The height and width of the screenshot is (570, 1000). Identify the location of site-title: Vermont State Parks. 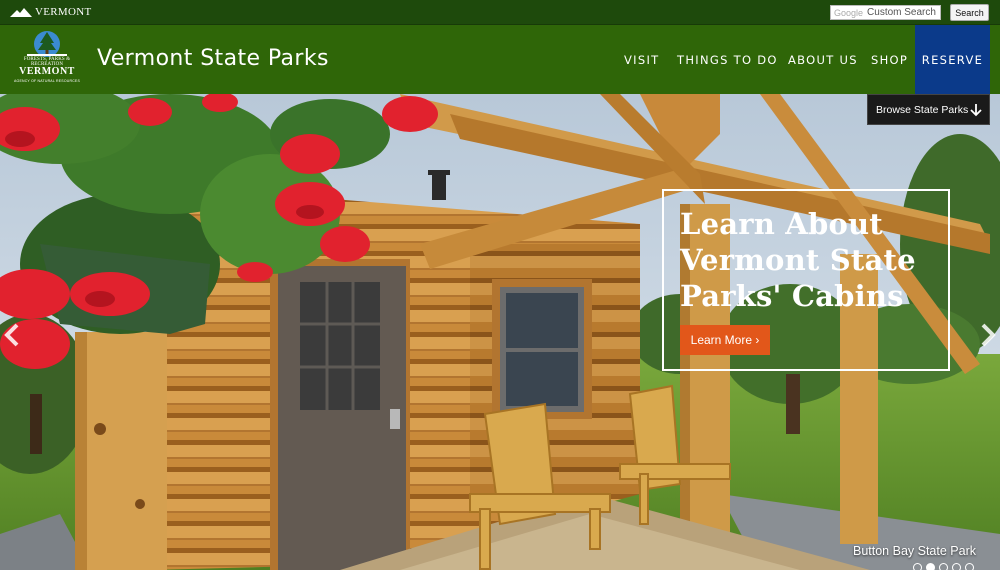
(213, 58).